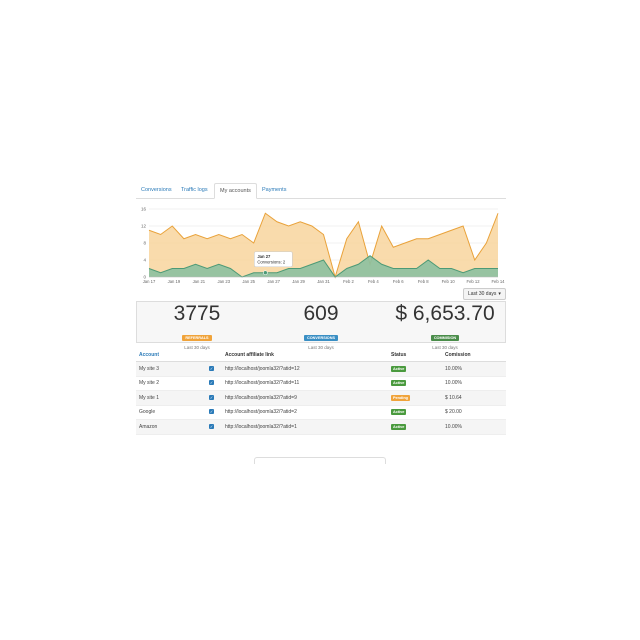  What do you see at coordinates (305, 412) in the screenshot?
I see `affiliate-link-cell: http://localhost/joomla32/?atid=2` at bounding box center [305, 412].